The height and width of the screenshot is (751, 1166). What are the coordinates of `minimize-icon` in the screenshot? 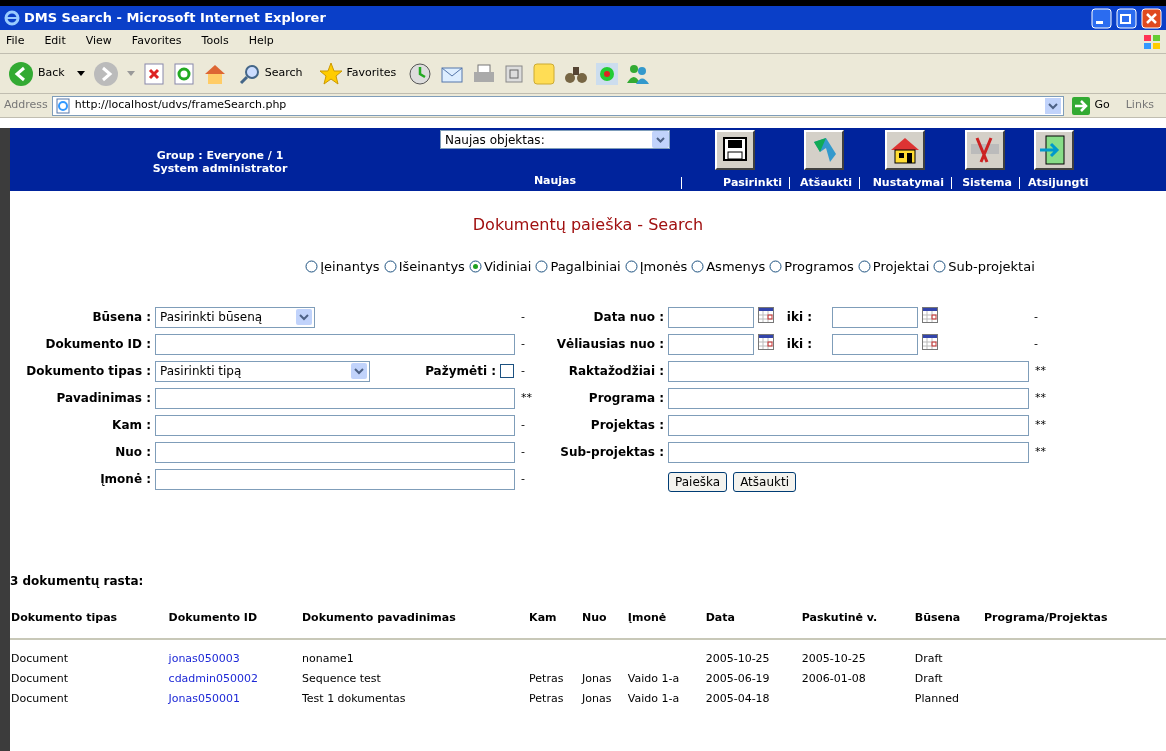 It's located at (1101, 18).